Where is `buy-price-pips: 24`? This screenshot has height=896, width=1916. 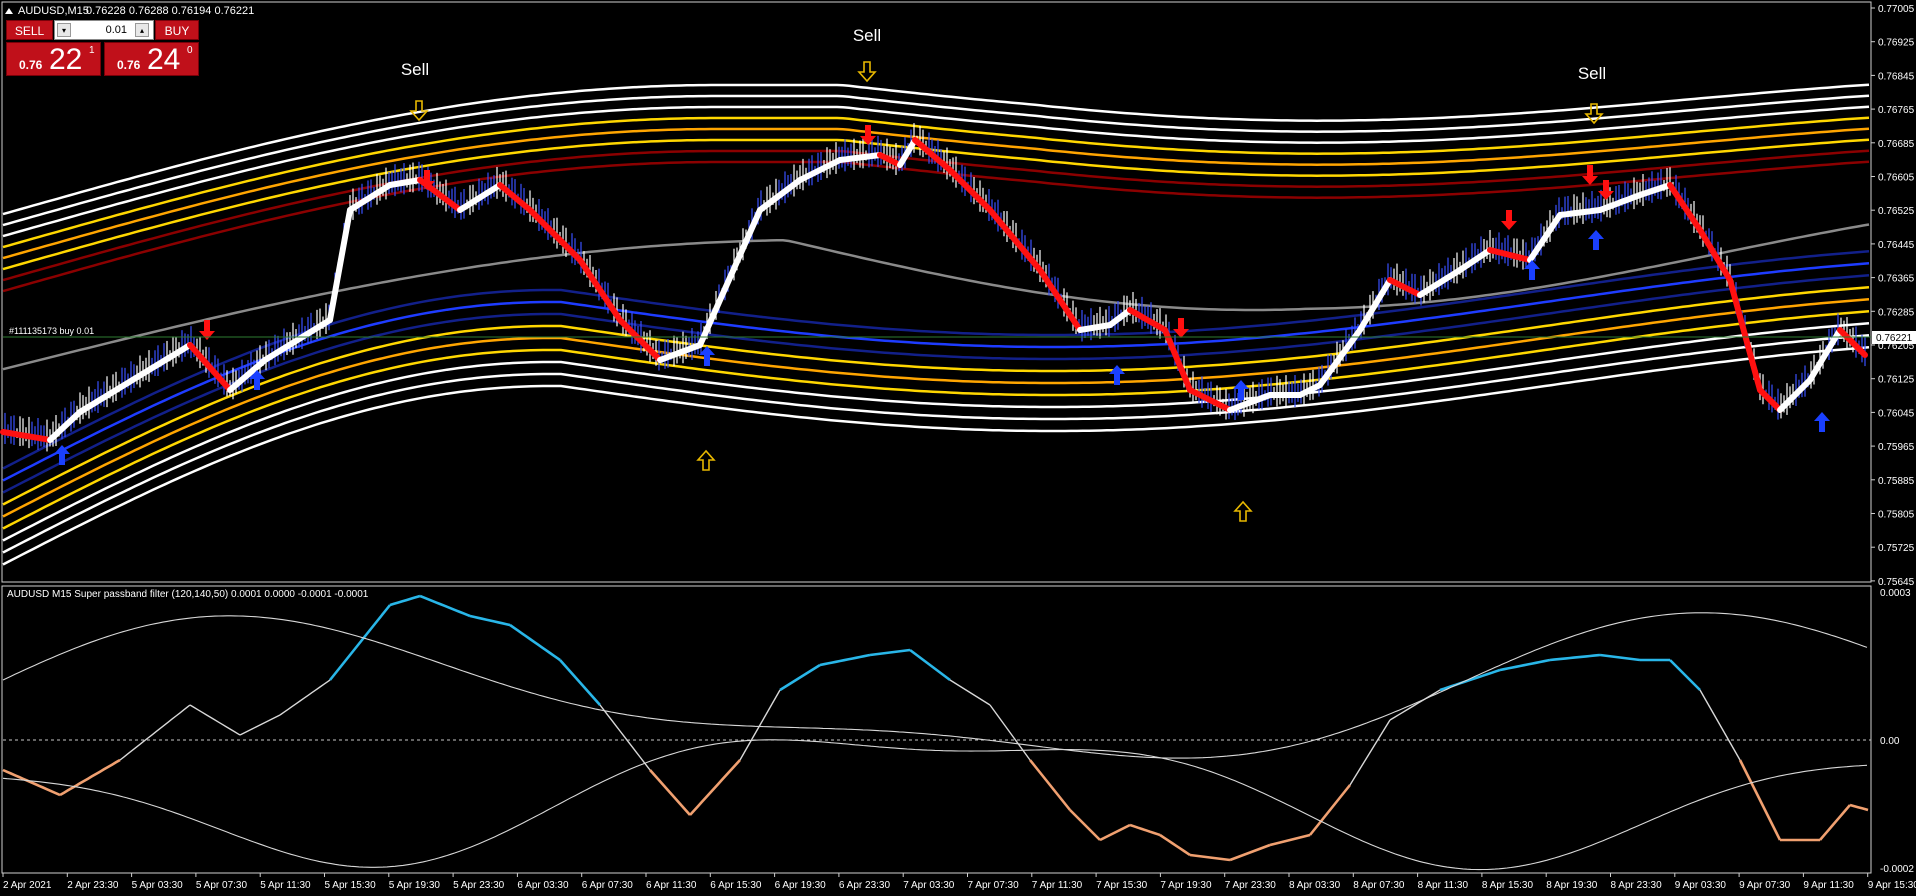
buy-price-pips: 24 is located at coordinates (164, 59).